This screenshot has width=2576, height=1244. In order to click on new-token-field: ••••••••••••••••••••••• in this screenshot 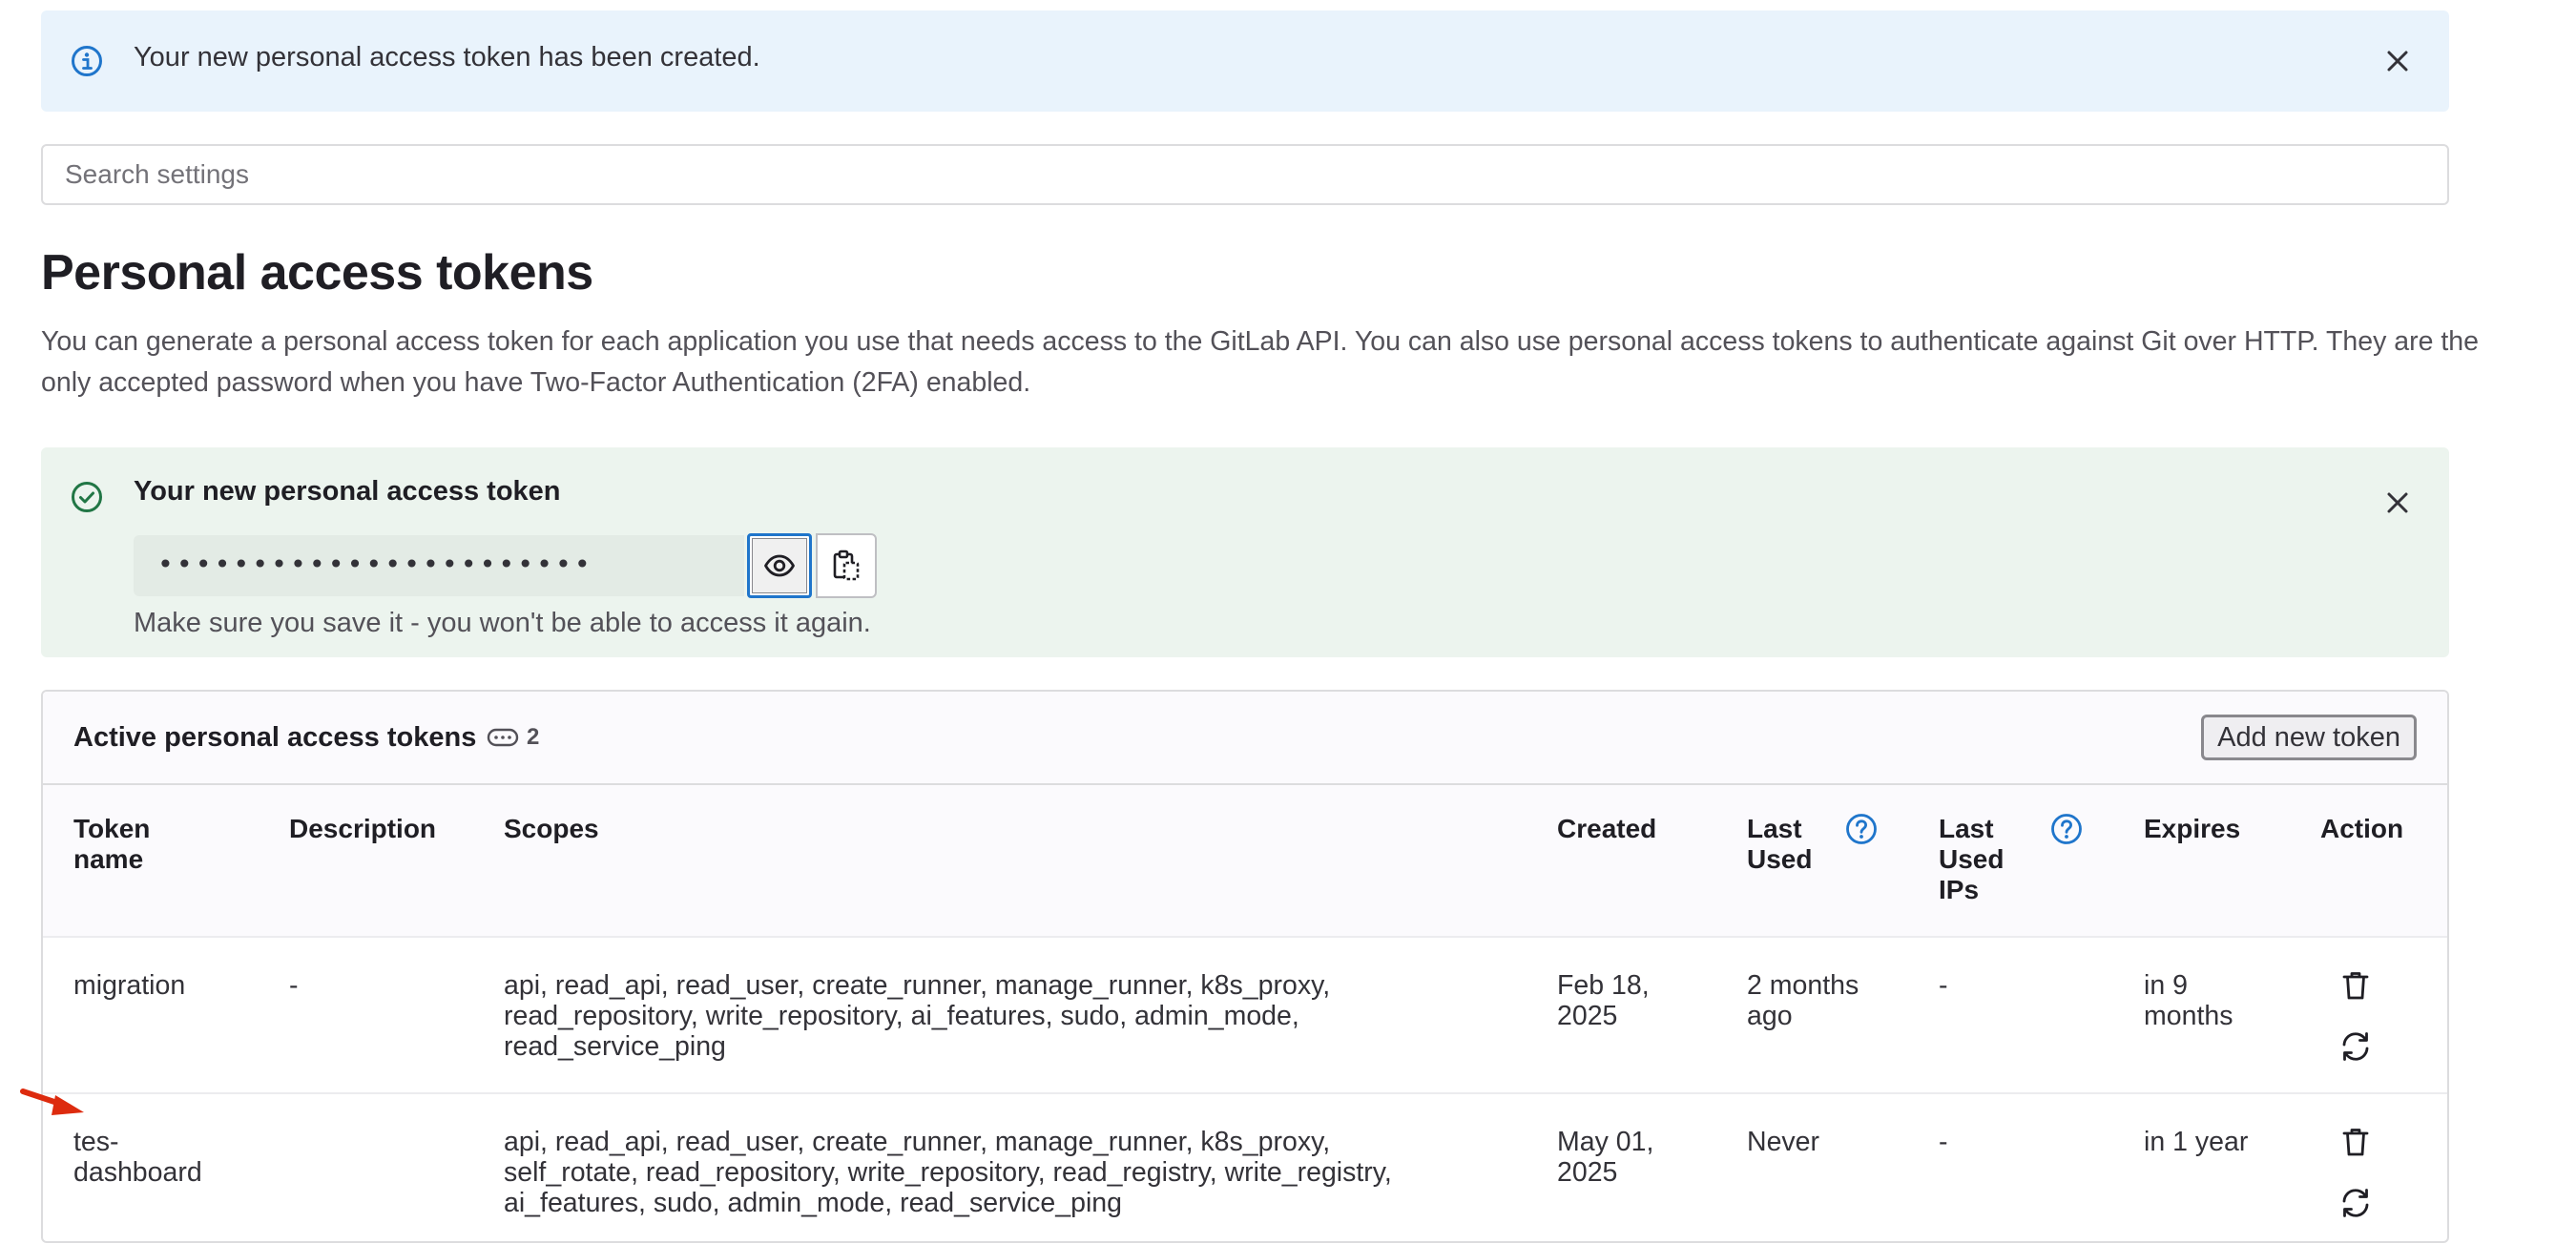, I will do `click(439, 565)`.